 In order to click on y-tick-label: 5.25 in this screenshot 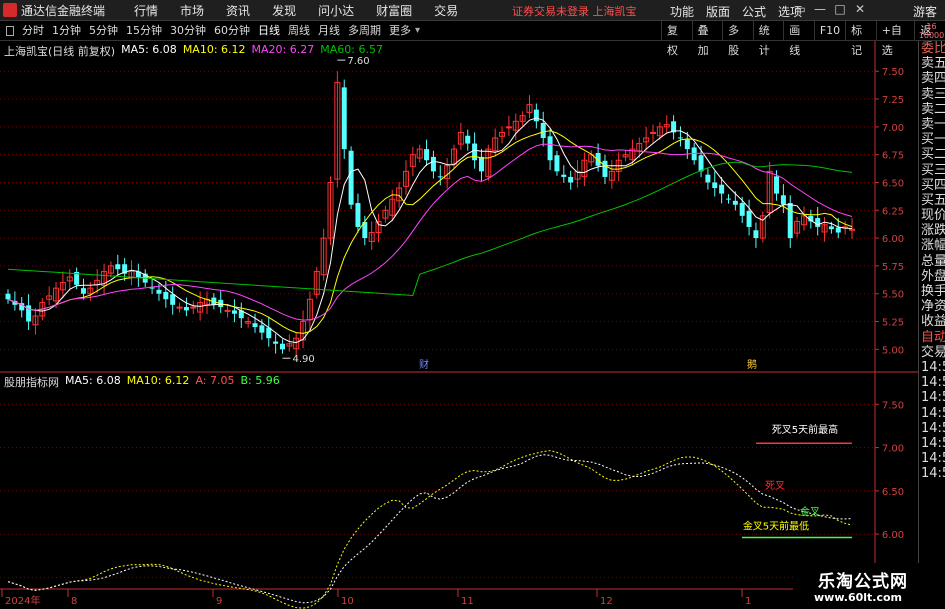, I will do `click(893, 323)`.